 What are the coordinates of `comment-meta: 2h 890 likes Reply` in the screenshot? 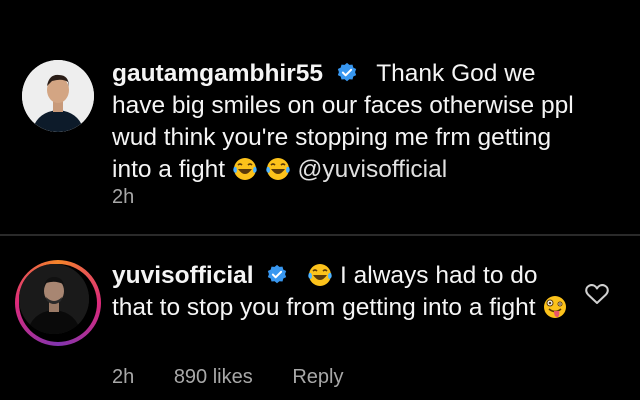 It's located at (244, 377).